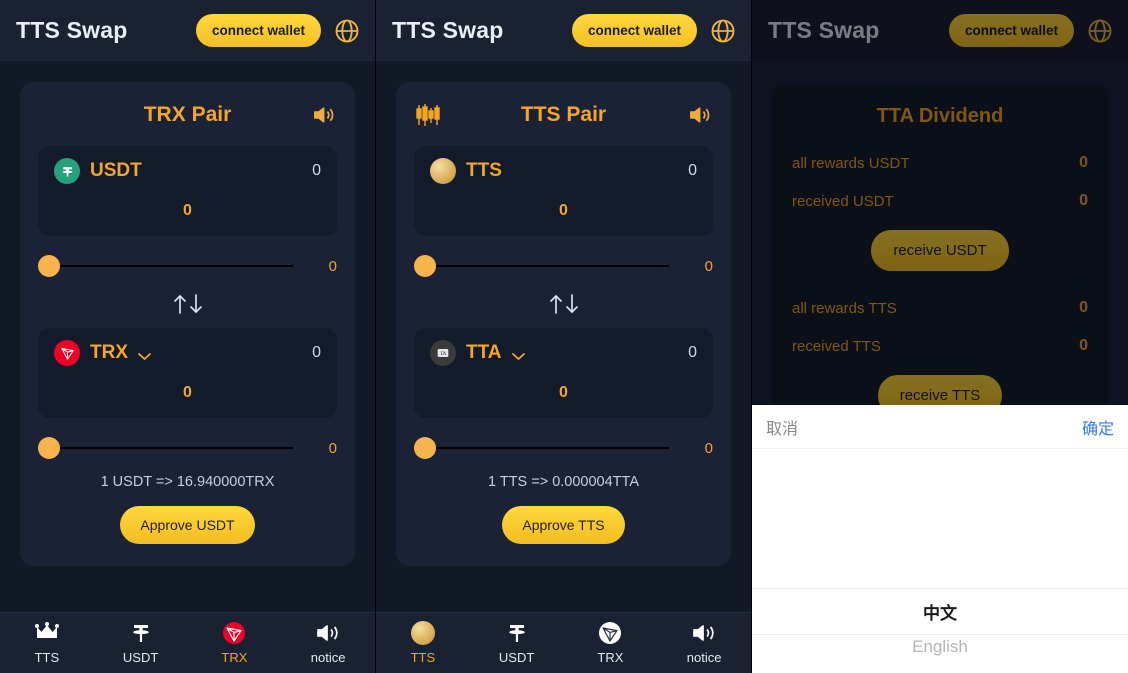 This screenshot has width=1128, height=673. I want to click on to-token-box: TA TTA 0 0, so click(563, 373).